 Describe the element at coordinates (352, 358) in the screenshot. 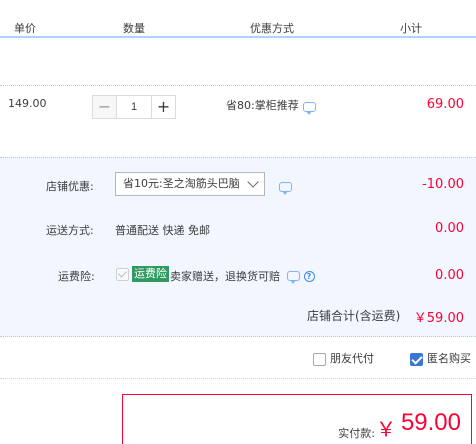

I see `friend-pay-label: 朋友代付` at that location.